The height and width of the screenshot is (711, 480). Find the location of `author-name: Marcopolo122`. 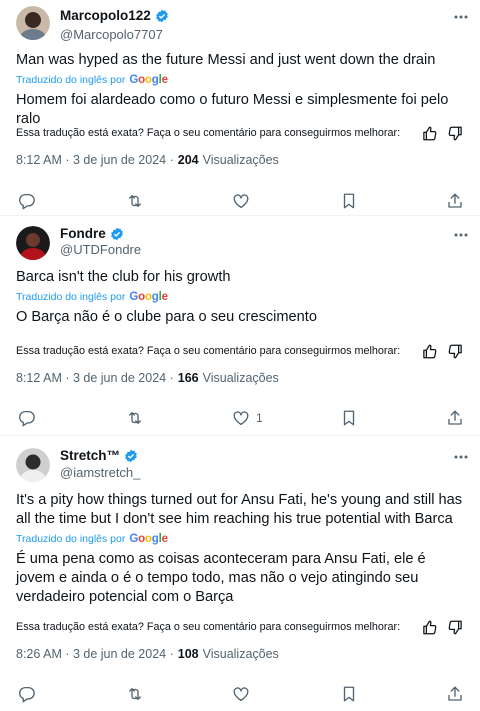

author-name: Marcopolo122 is located at coordinates (114, 15).